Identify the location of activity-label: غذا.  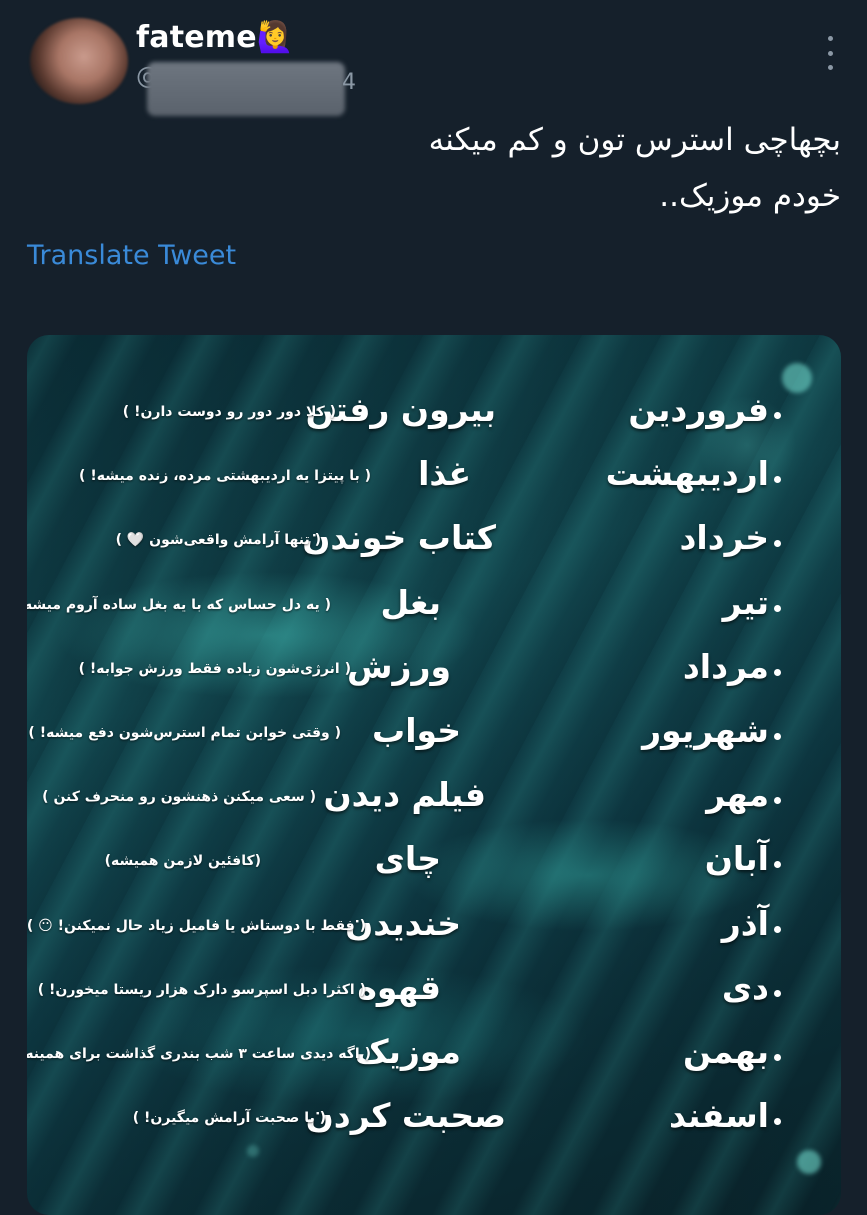
(444, 474).